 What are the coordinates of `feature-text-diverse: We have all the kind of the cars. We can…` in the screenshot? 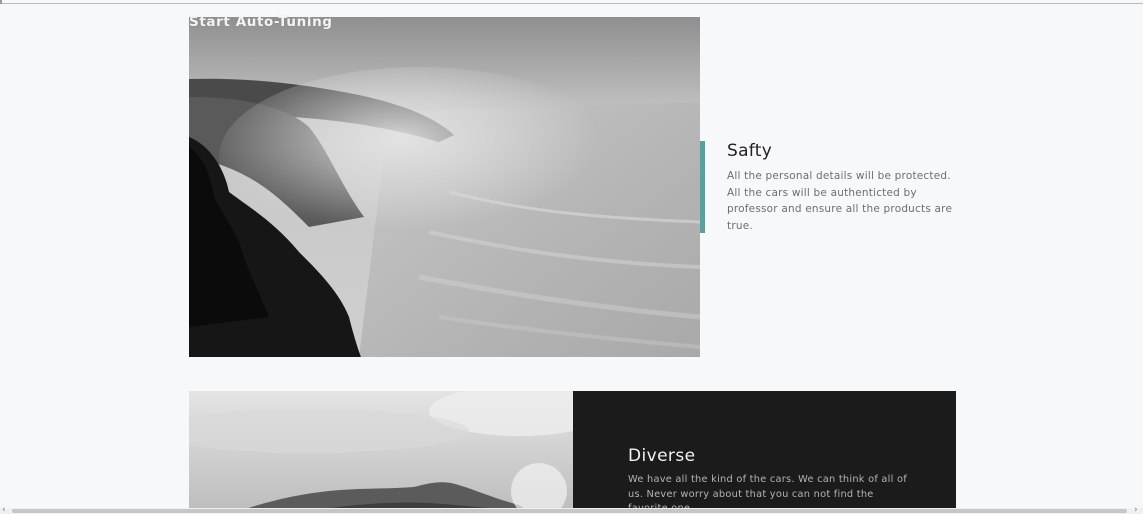 It's located at (767, 492).